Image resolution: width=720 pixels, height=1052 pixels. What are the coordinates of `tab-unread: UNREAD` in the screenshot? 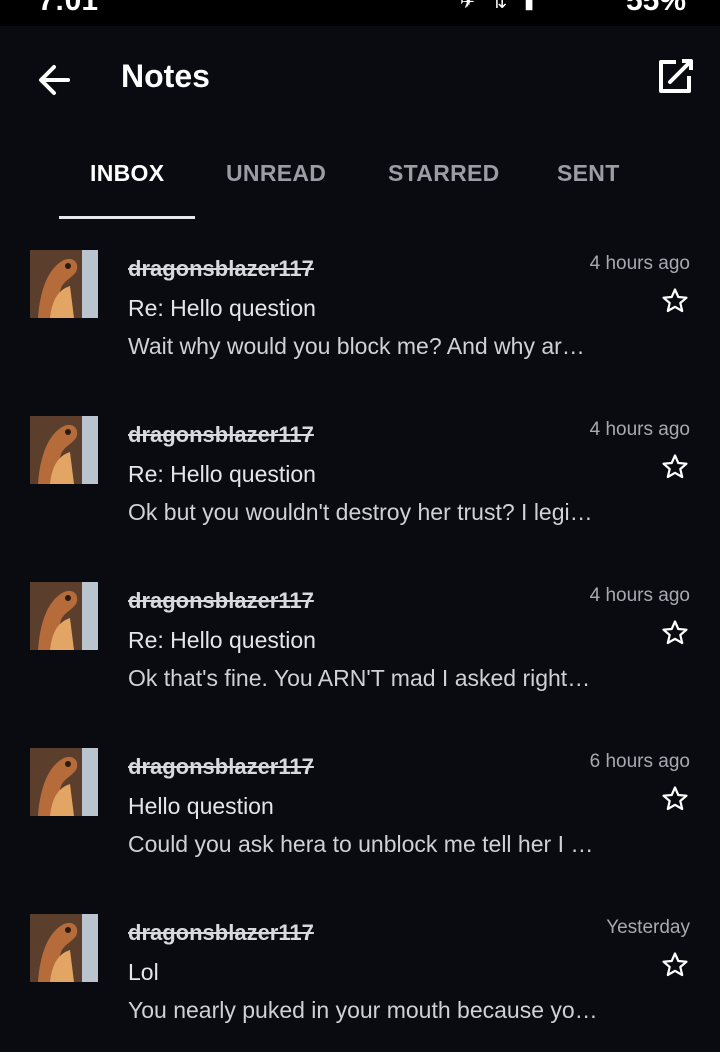 It's located at (276, 173).